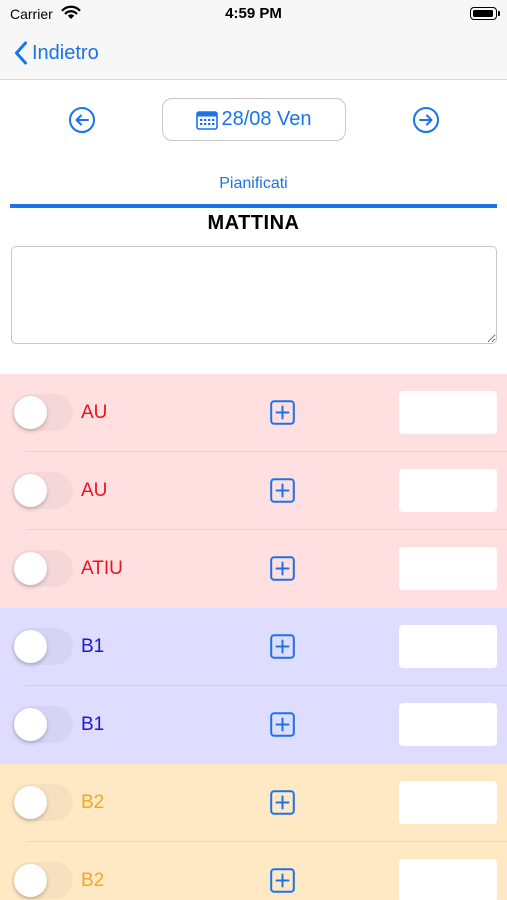 Image resolution: width=507 pixels, height=900 pixels. Describe the element at coordinates (65, 52) in the screenshot. I see `back-label: Indietro` at that location.